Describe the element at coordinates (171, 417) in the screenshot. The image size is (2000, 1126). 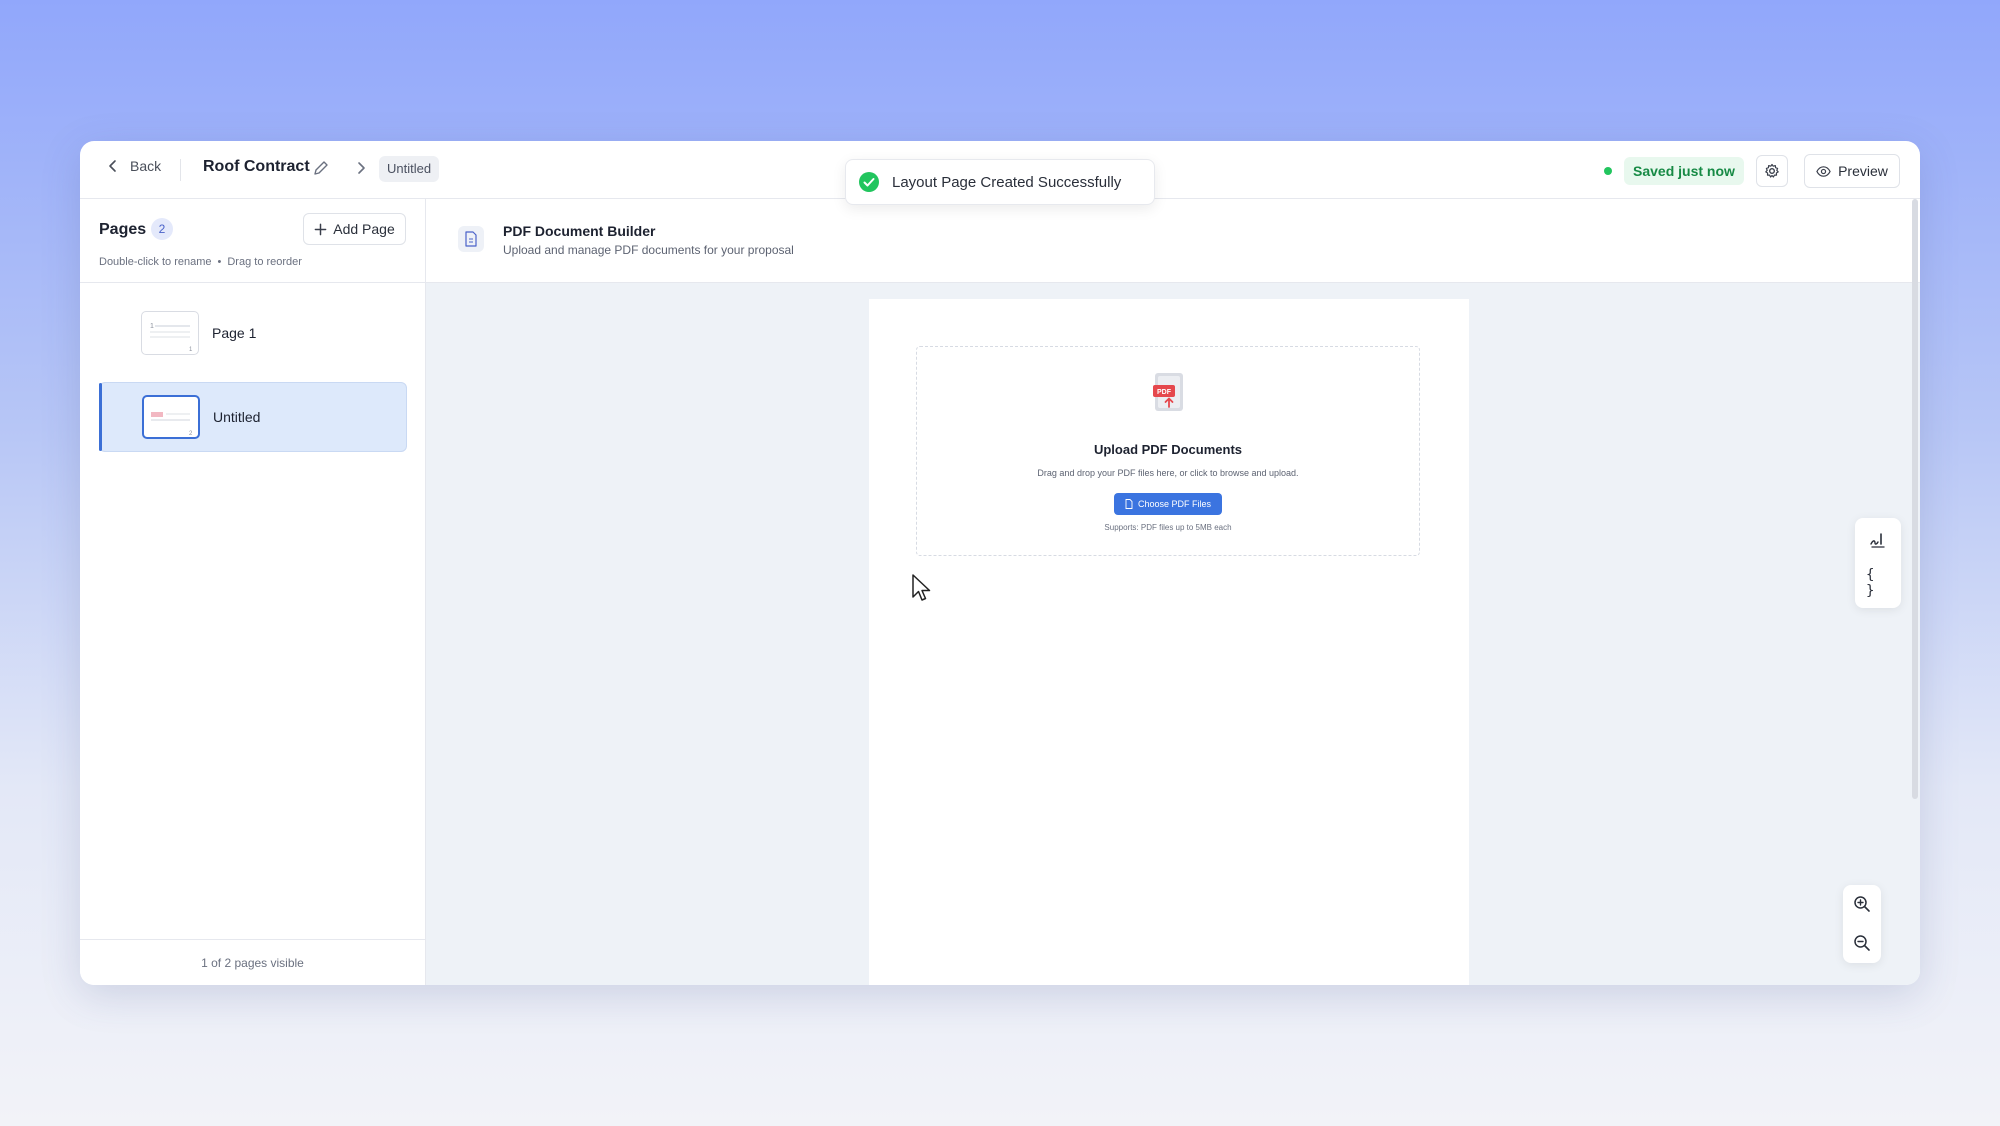
I see `page-thumbnail: 2` at that location.